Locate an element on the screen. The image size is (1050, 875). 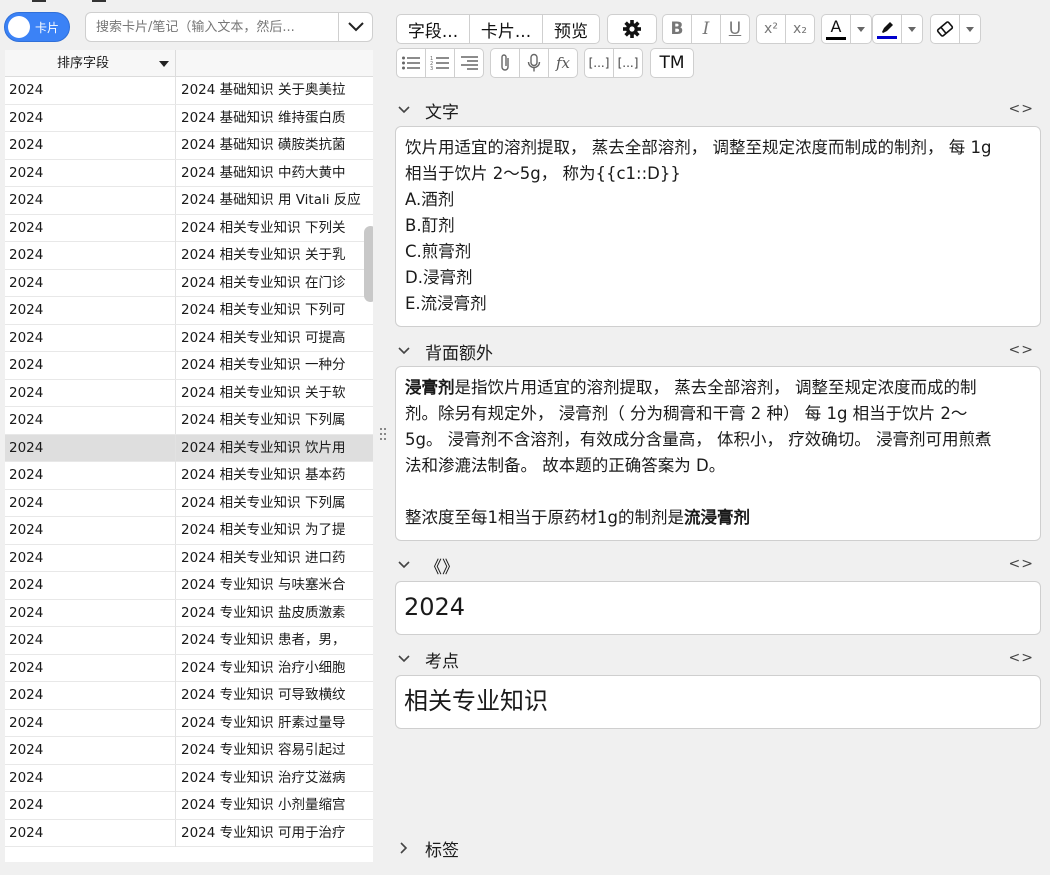
field-editor-exam-point: 相关专业知识 is located at coordinates (718, 702).